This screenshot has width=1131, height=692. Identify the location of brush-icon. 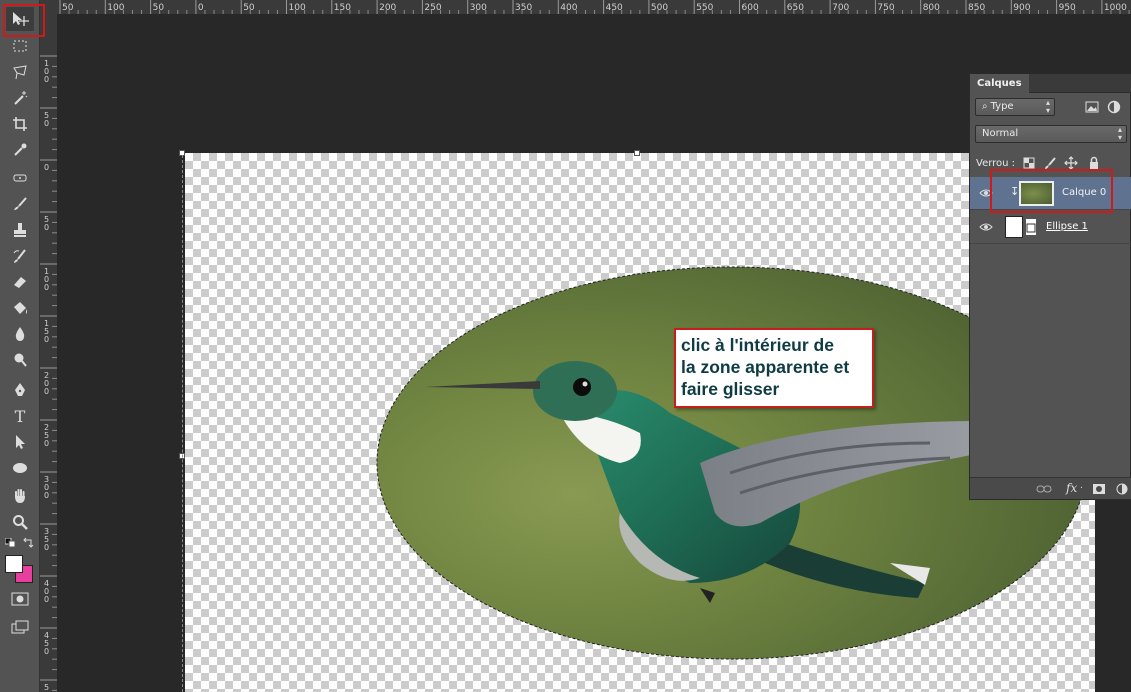
(20, 203).